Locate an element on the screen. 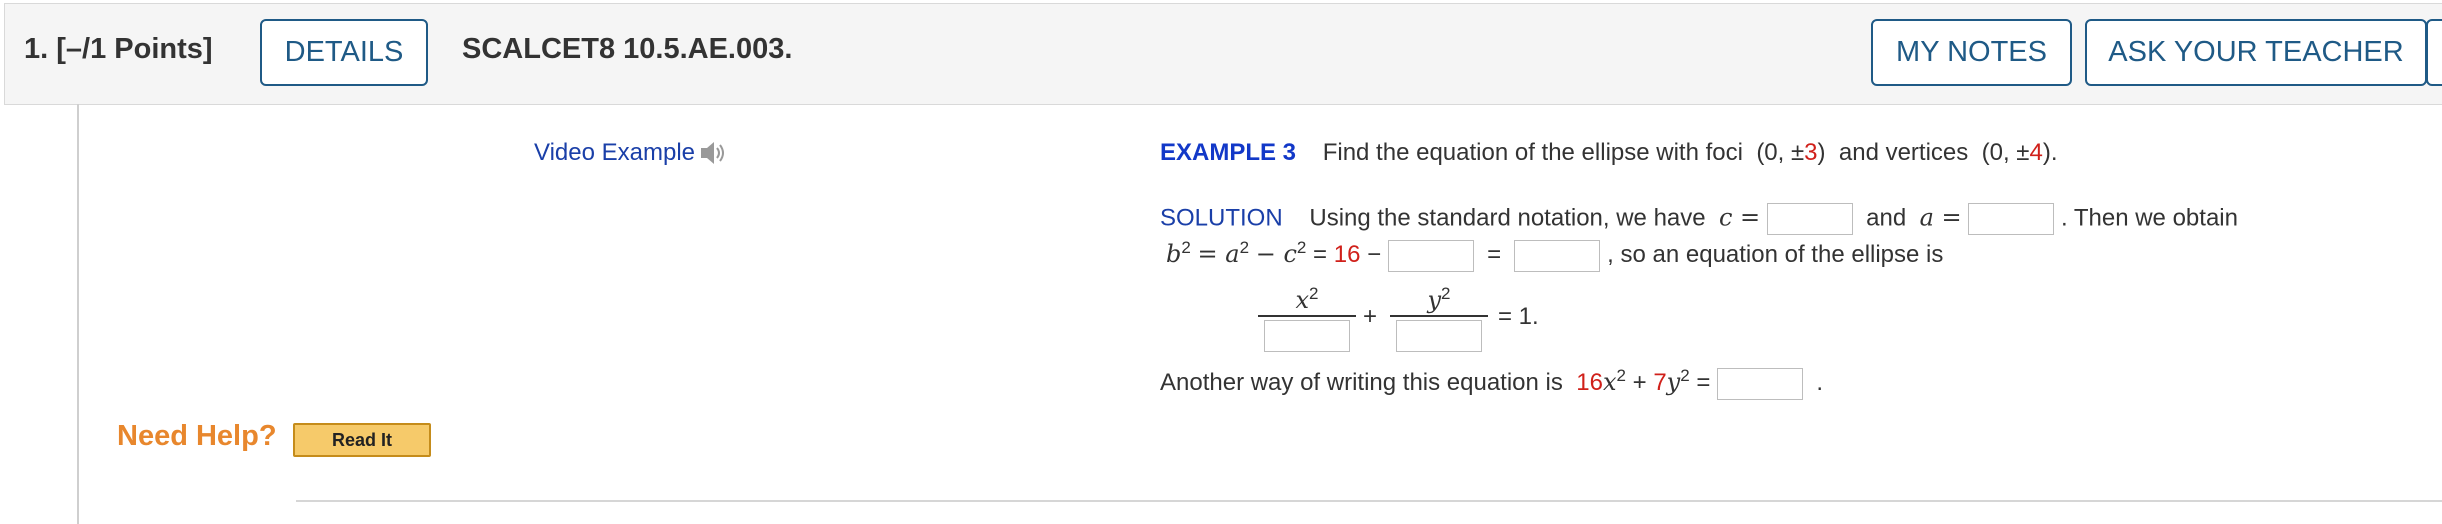 This screenshot has height=524, width=2442. sixteen-value: 16 is located at coordinates (1347, 254).